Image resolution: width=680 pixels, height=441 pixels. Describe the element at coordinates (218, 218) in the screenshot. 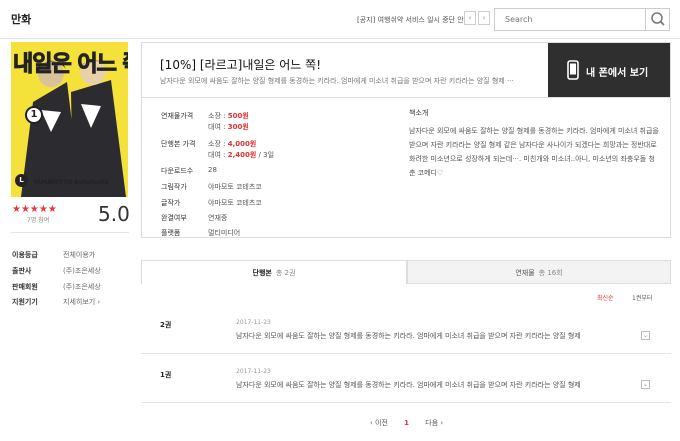

I see `completion-status: 연재중` at that location.